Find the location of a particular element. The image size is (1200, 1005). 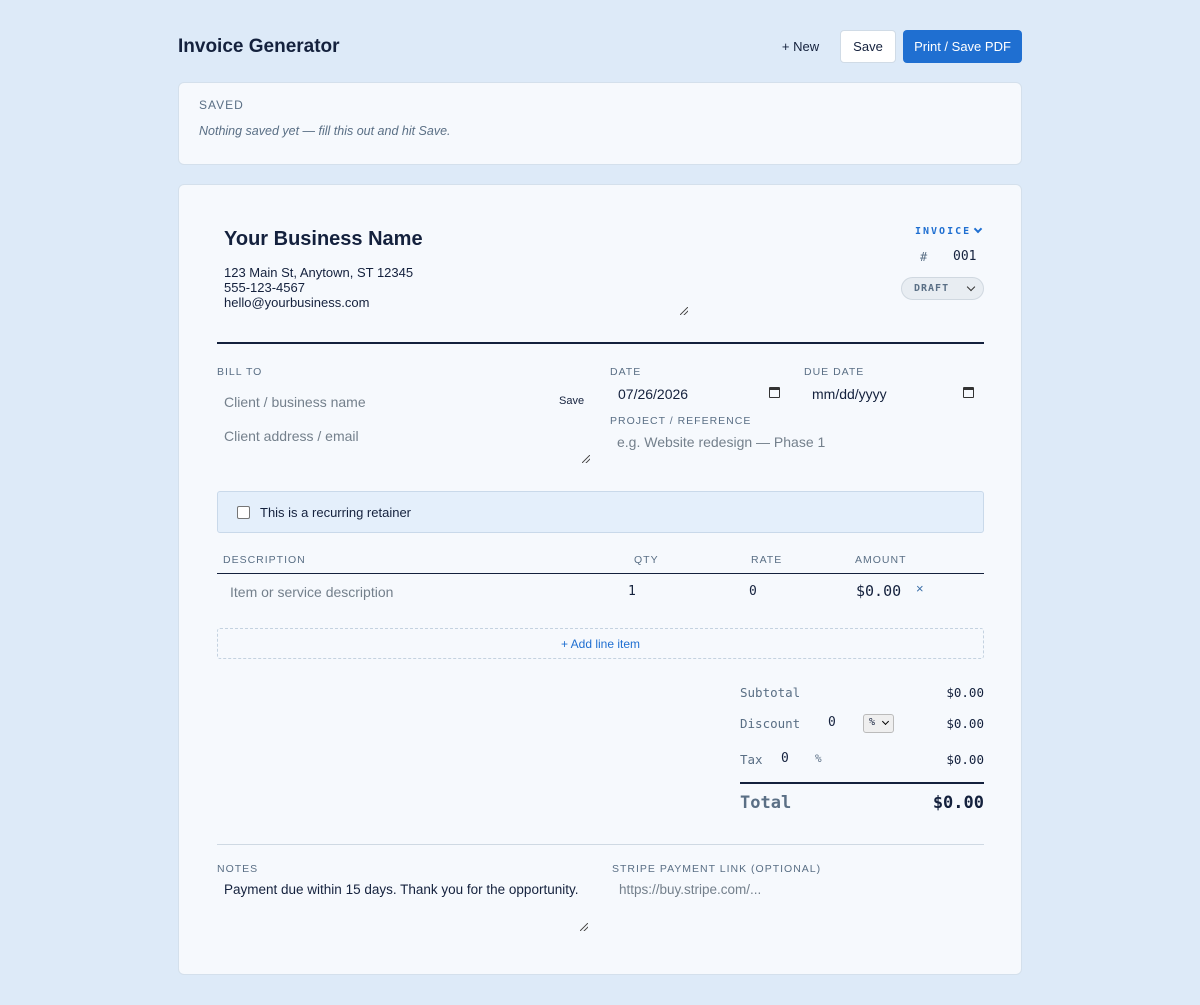

discount-label: Discount is located at coordinates (770, 723).